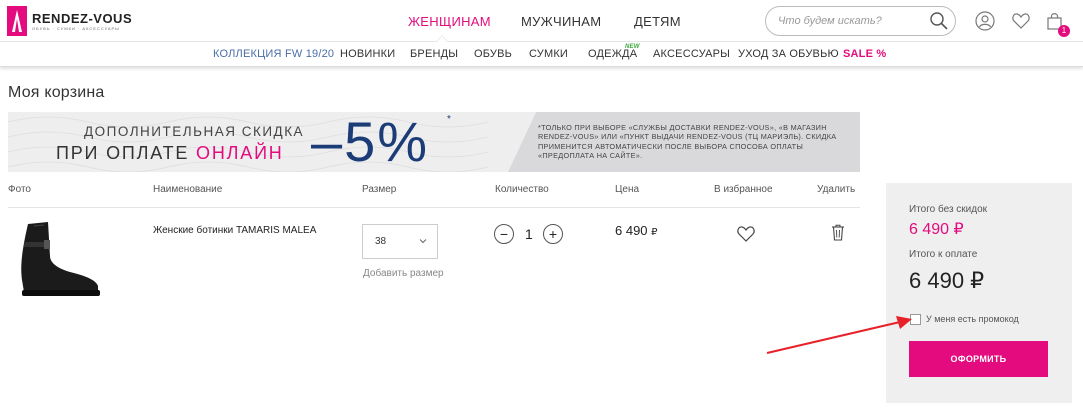 The width and height of the screenshot is (1083, 419). What do you see at coordinates (381, 241) in the screenshot?
I see `size-value: 38` at bounding box center [381, 241].